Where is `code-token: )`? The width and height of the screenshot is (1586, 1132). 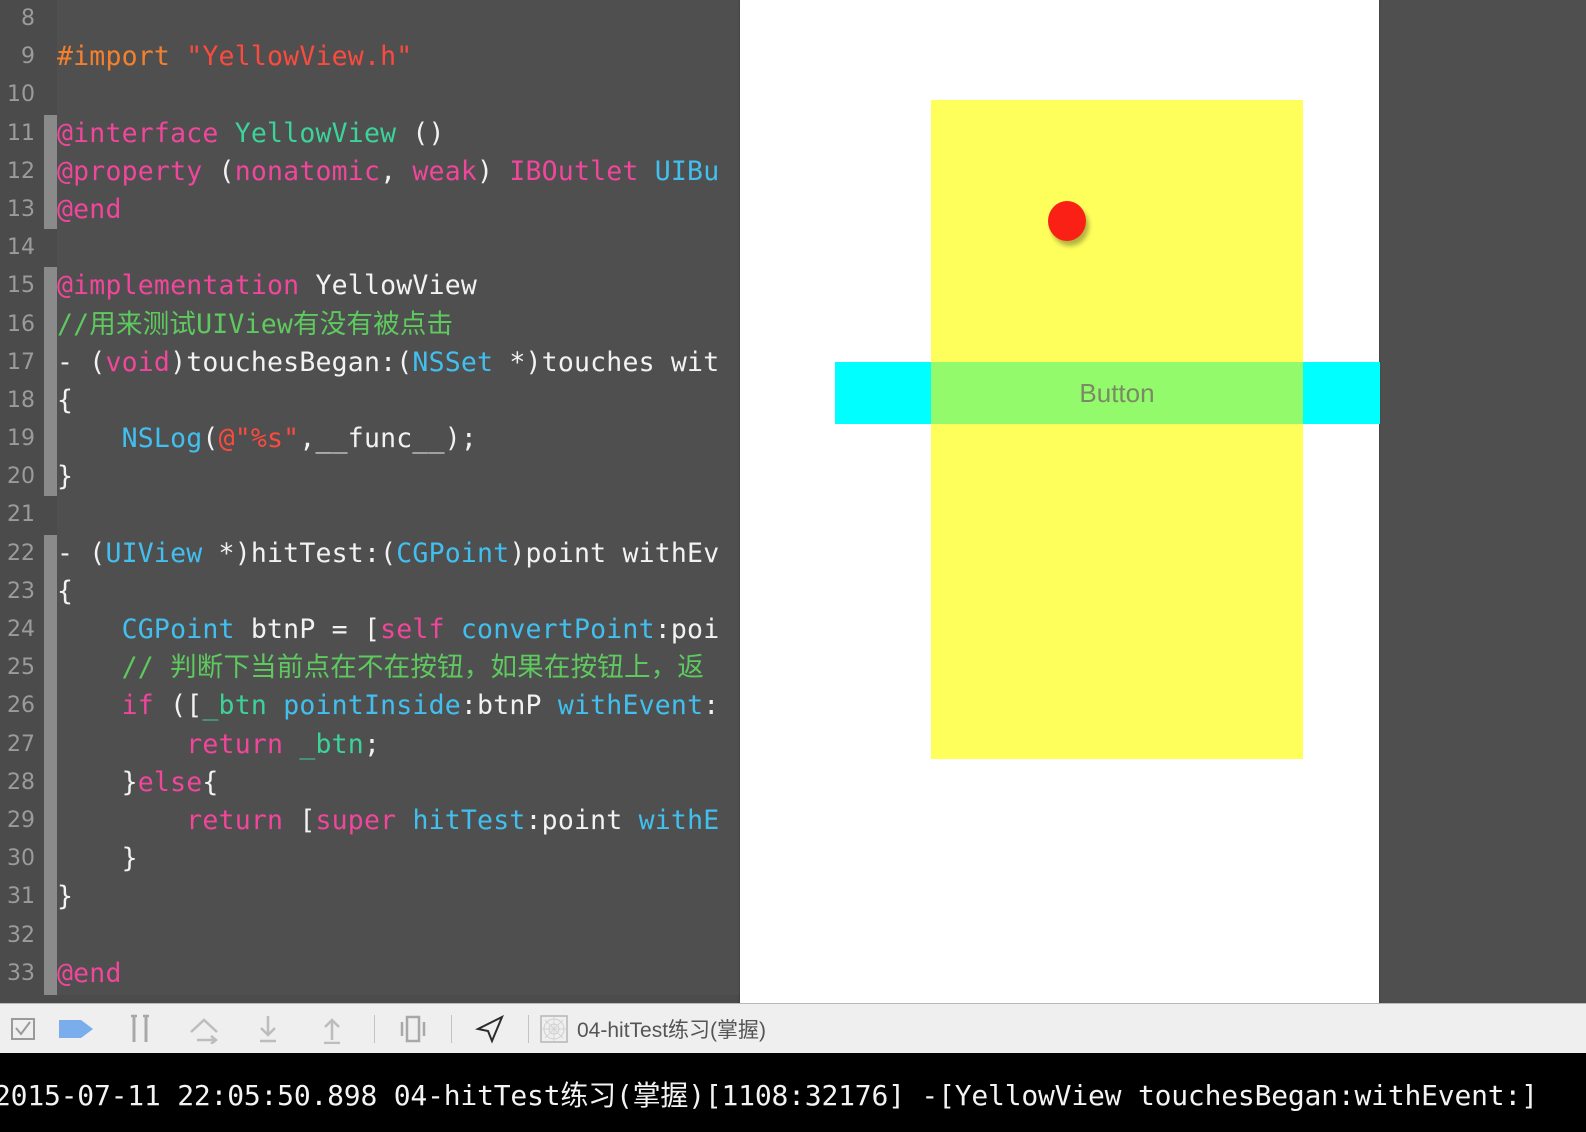 code-token: ) is located at coordinates (493, 171).